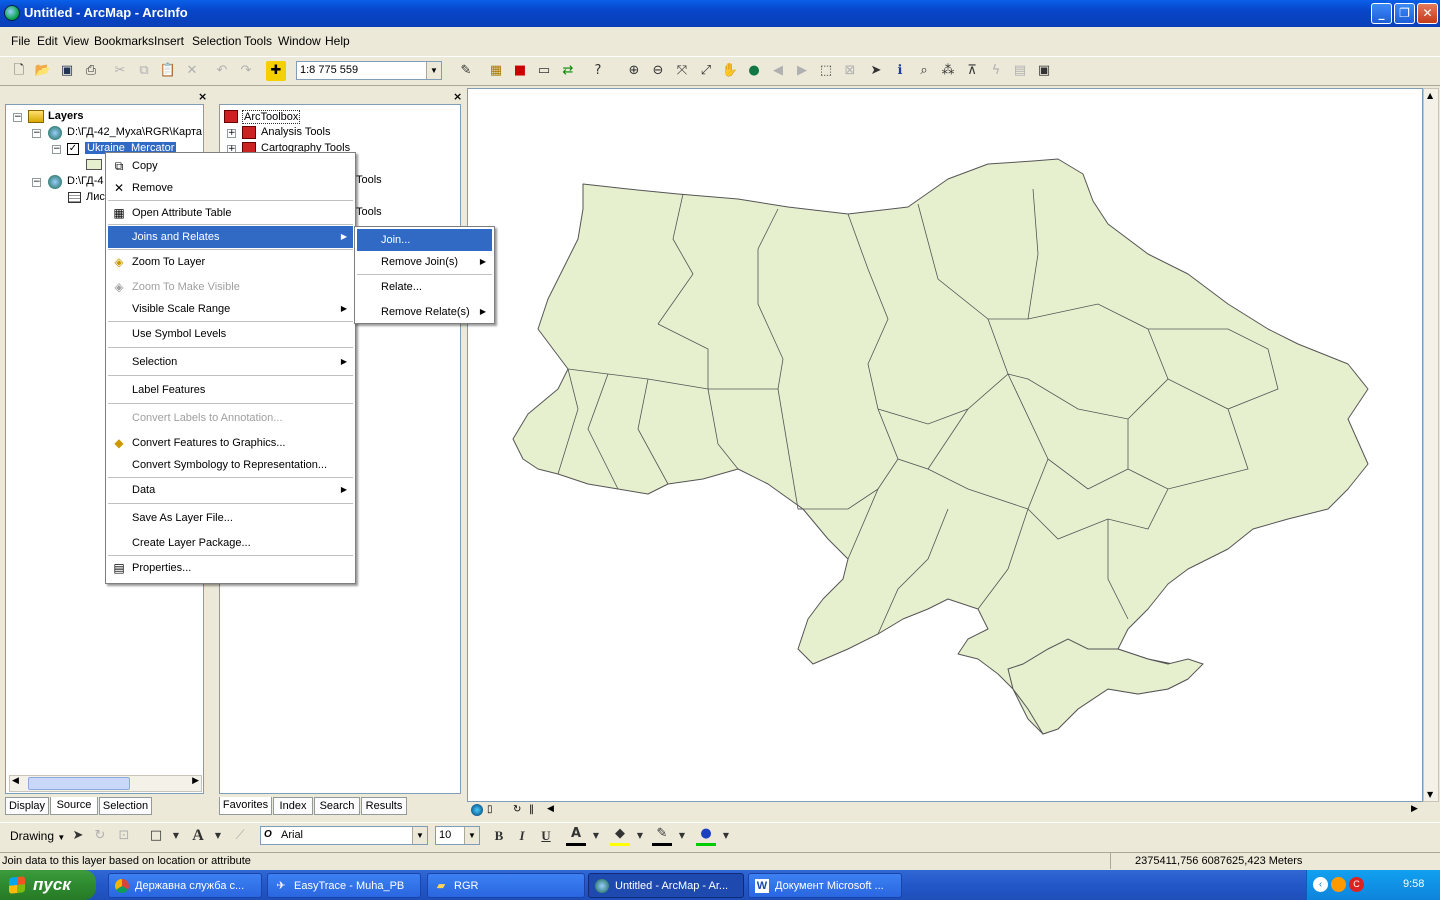  Describe the element at coordinates (231, 133) in the screenshot. I see `expand-icon: +` at that location.